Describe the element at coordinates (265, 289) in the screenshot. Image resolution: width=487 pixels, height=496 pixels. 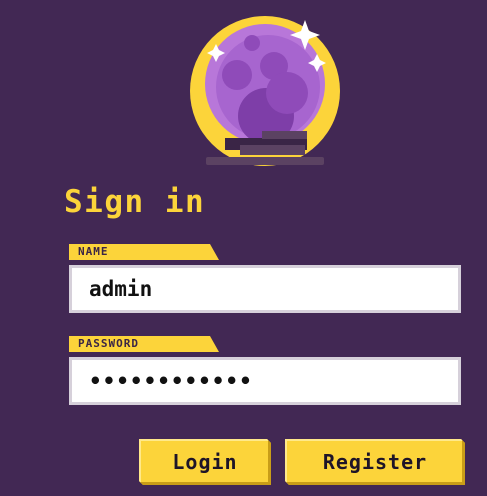
I see `name-input` at that location.